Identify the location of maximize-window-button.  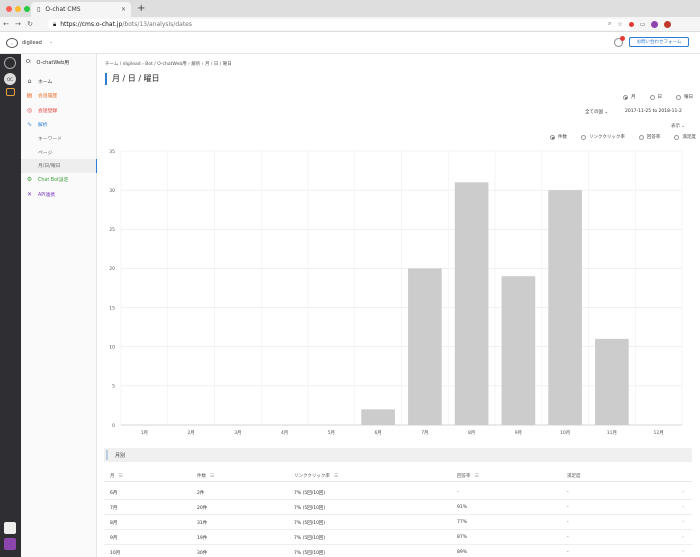
(27, 9).